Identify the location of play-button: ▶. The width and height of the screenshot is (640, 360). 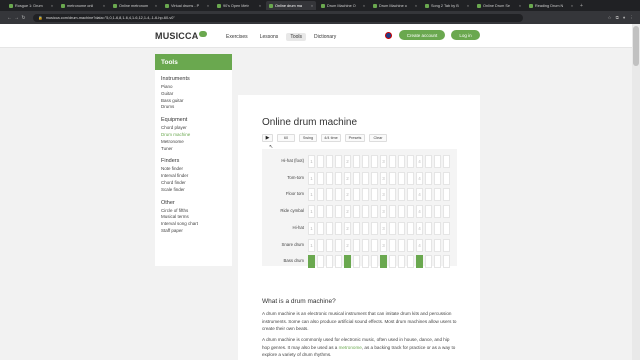
(267, 138).